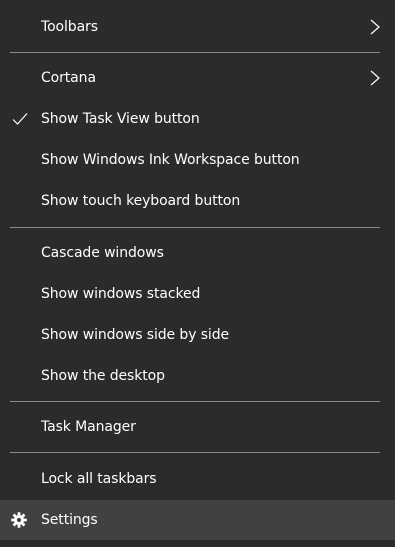 The width and height of the screenshot is (395, 547). I want to click on menu-item-label: Cascade windows, so click(102, 253).